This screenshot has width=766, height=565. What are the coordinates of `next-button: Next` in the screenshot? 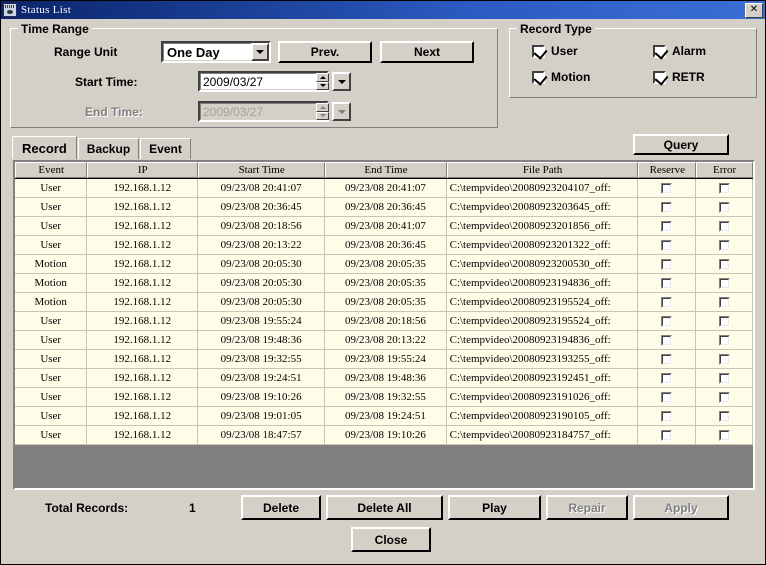 It's located at (427, 52).